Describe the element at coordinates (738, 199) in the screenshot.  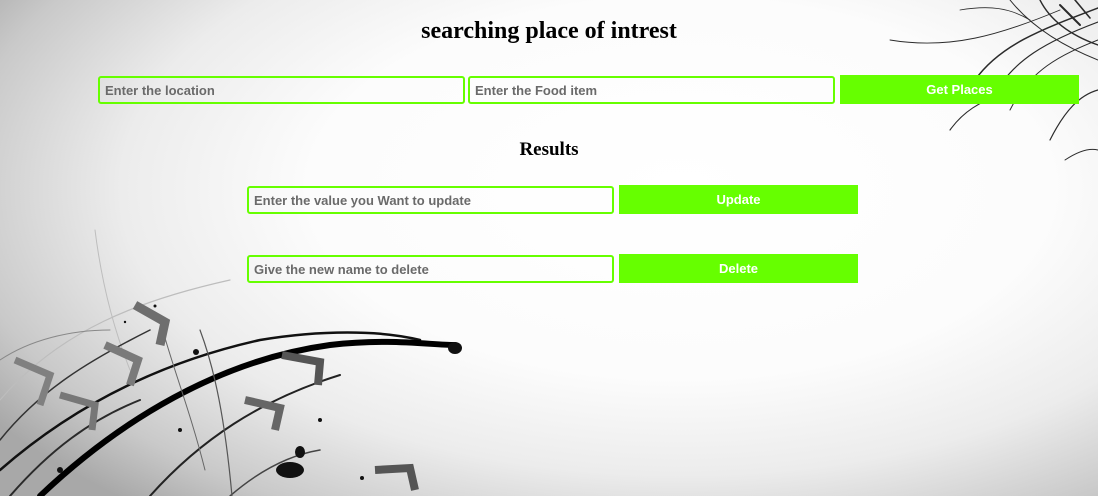
I see `update-button: Update` at that location.